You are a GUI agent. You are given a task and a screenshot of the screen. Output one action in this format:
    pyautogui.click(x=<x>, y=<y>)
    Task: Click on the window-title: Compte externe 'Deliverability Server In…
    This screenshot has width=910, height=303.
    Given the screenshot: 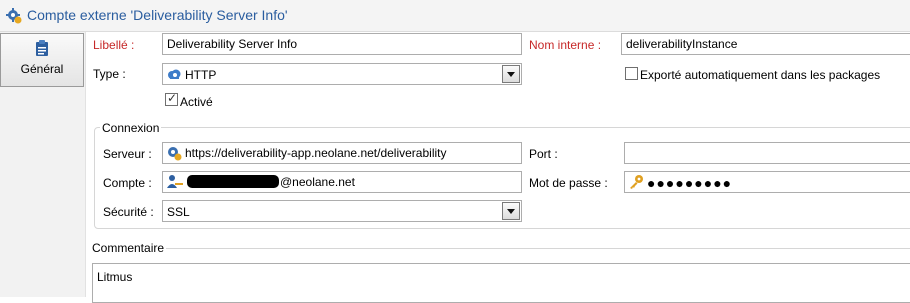 What is the action you would take?
    pyautogui.click(x=157, y=15)
    